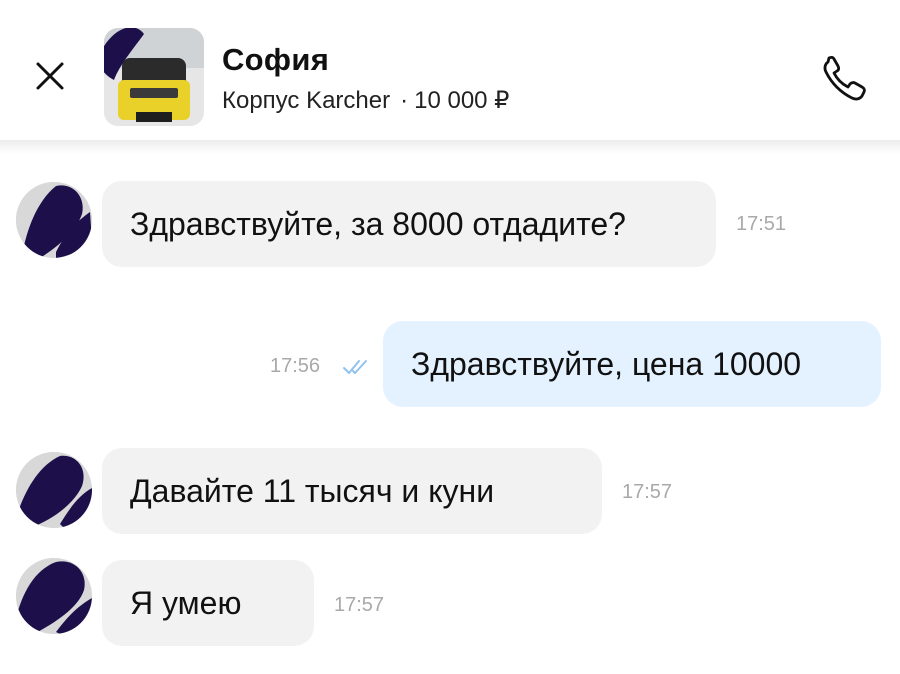 This screenshot has height=674, width=900. Describe the element at coordinates (450, 147) in the screenshot. I see `header-divider` at that location.